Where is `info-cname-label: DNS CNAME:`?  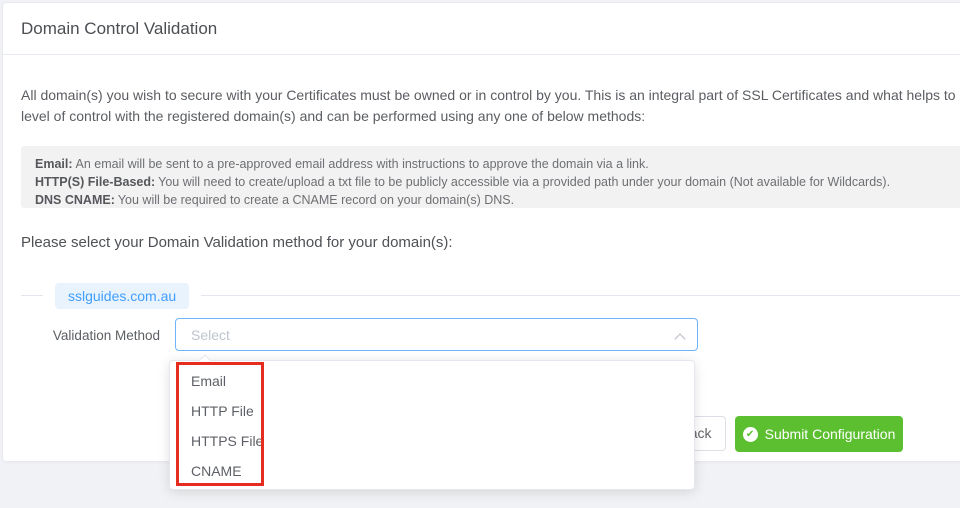 info-cname-label: DNS CNAME: is located at coordinates (75, 200).